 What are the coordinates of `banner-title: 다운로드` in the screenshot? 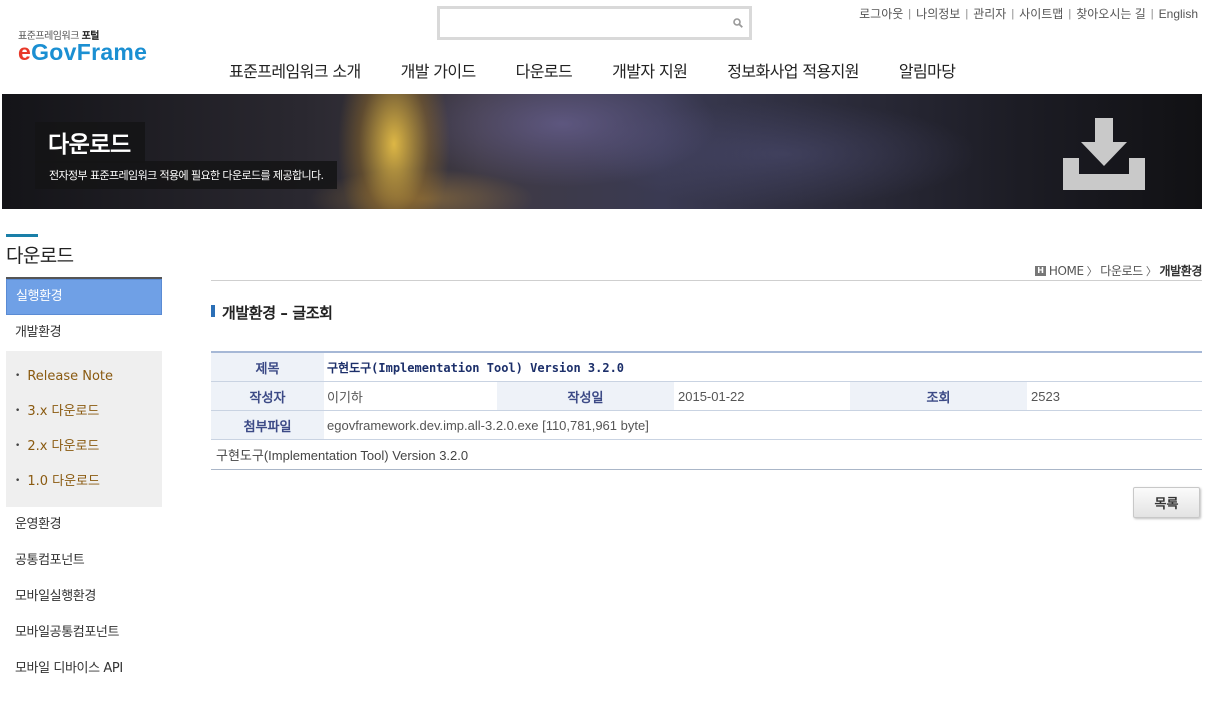 It's located at (90, 142).